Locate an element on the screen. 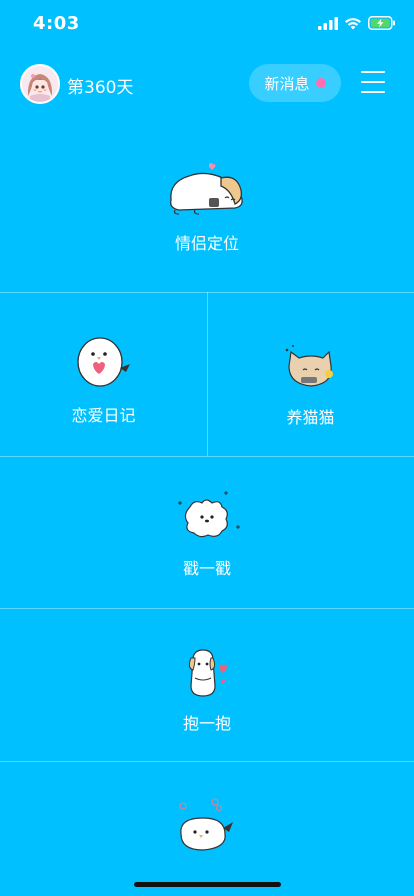 The image size is (414, 896). chick-icon is located at coordinates (206, 824).